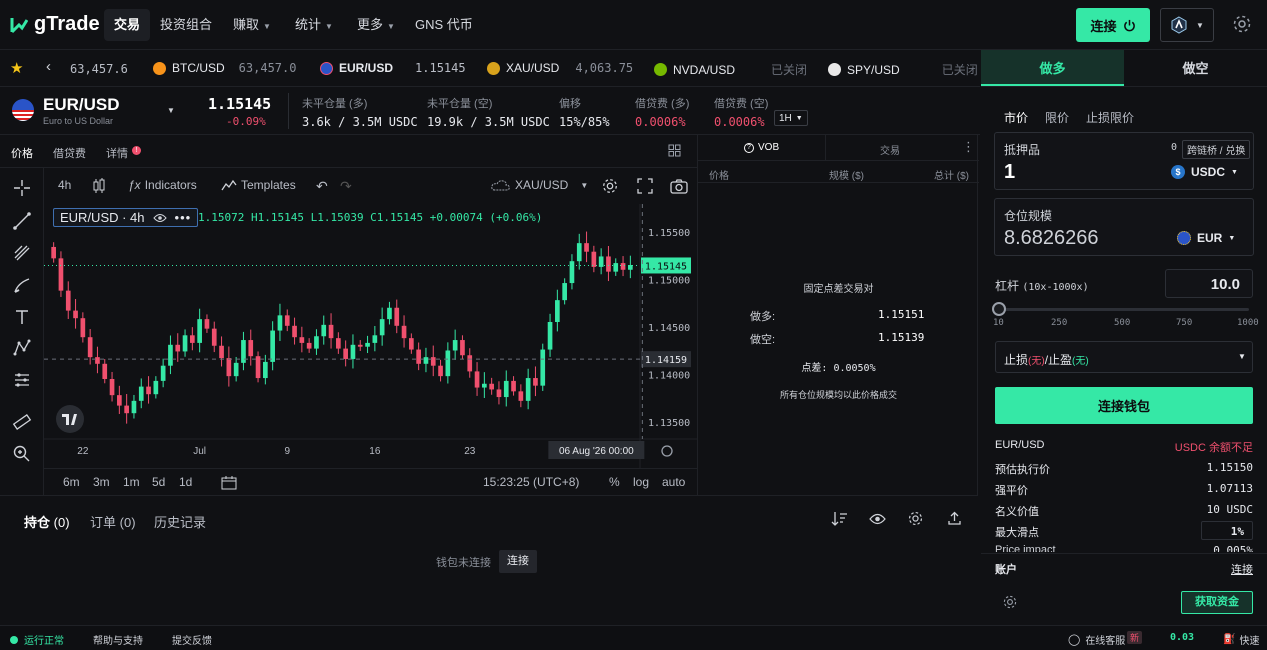  Describe the element at coordinates (1113, 25) in the screenshot. I see `connect-button: 连接` at that location.